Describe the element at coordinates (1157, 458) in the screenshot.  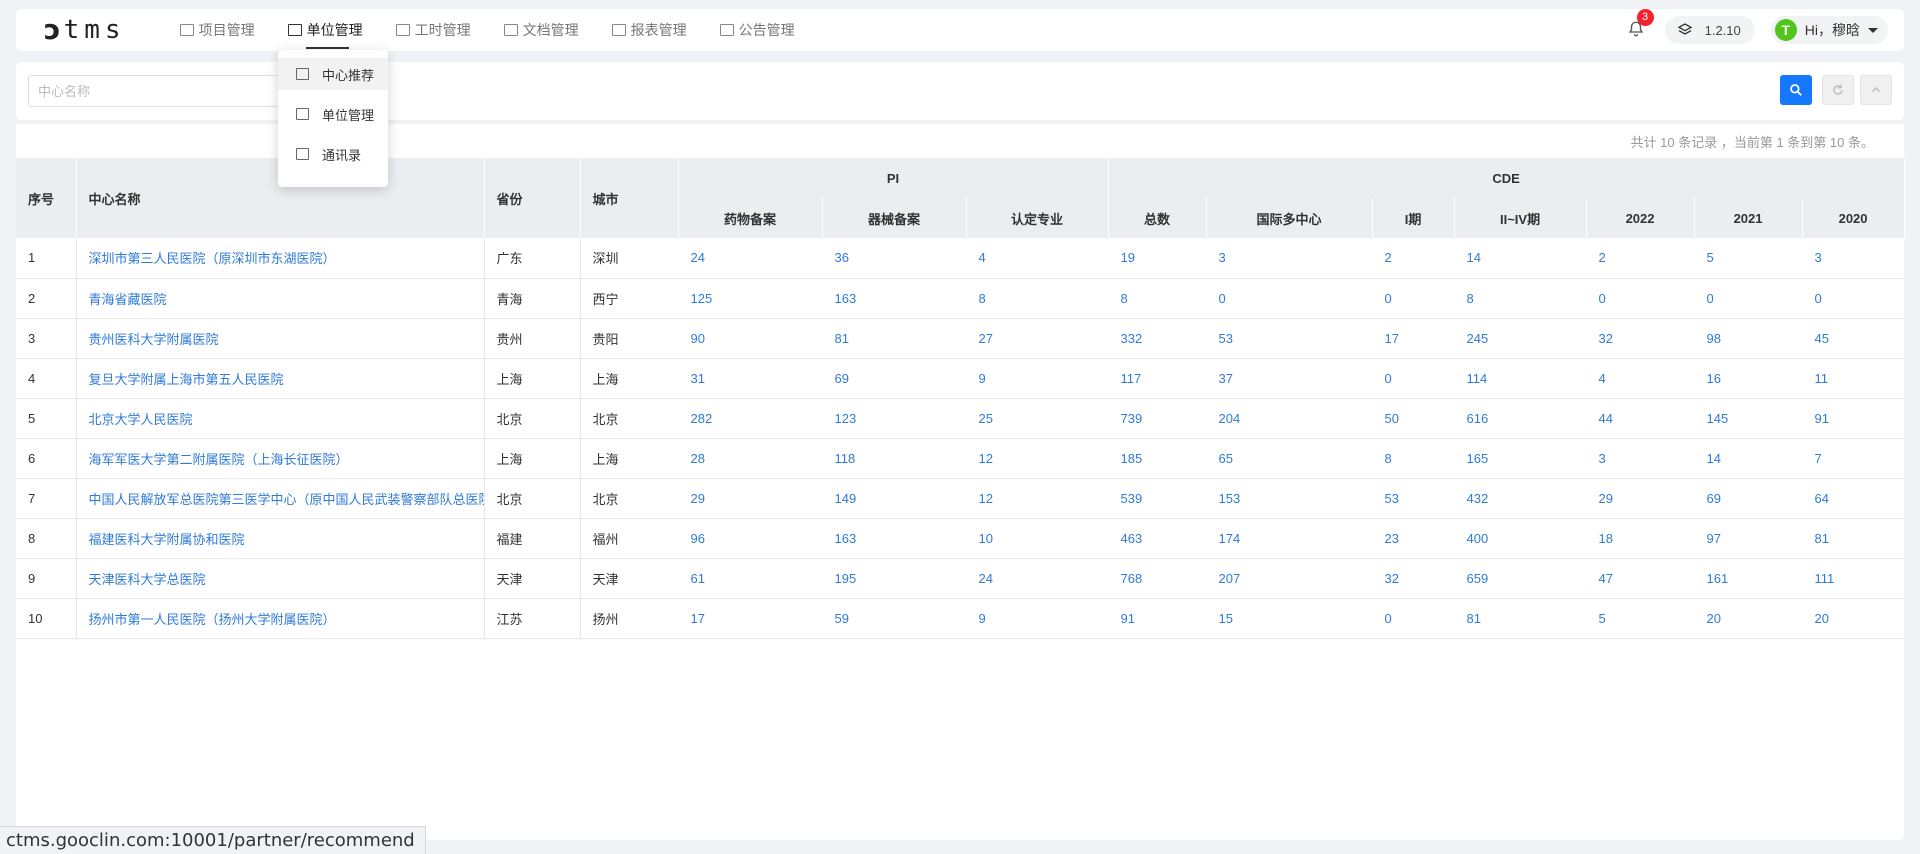
I see `cell-count-link: 185` at that location.